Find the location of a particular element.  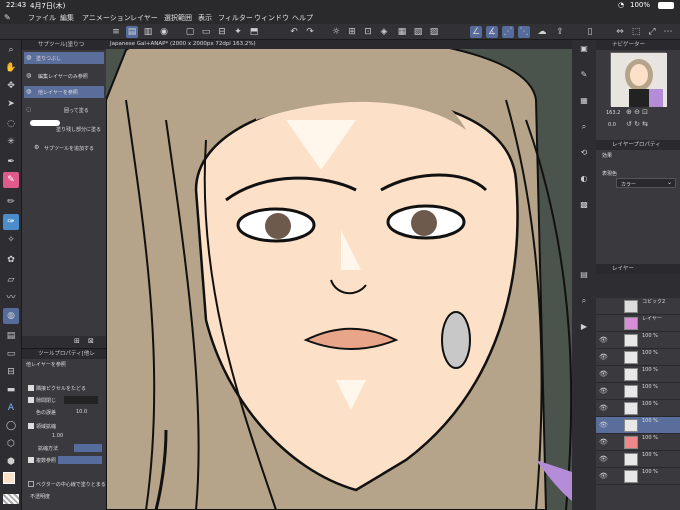

menu-layer: レイヤー is located at coordinates (144, 18).